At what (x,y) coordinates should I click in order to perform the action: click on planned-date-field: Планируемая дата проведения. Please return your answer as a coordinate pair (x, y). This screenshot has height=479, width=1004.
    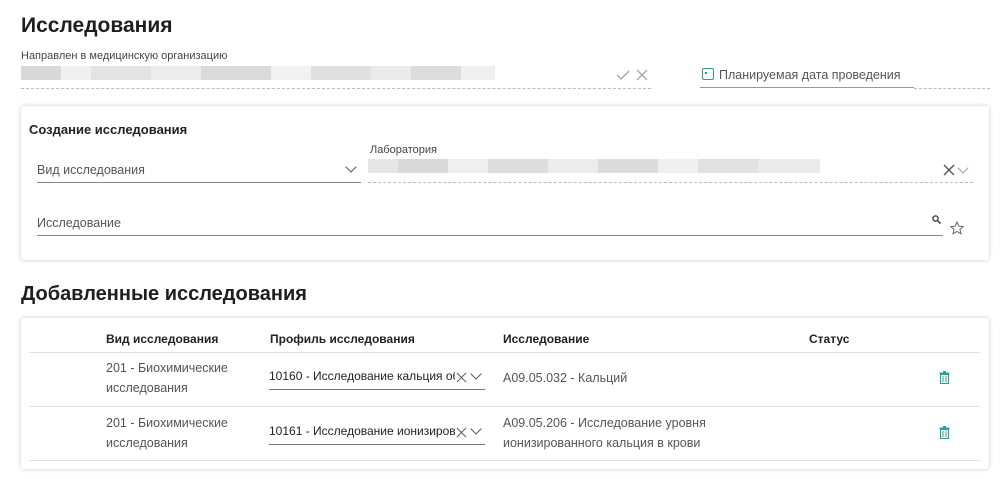
    Looking at the image, I should click on (807, 77).